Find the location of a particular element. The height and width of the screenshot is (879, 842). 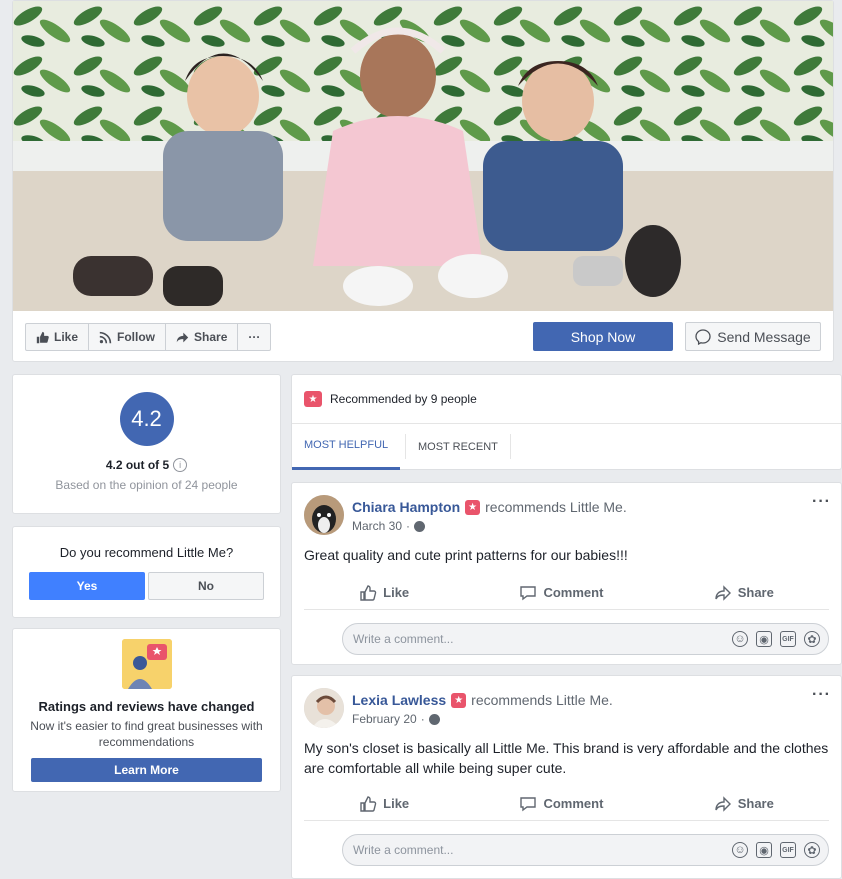

more-dots-icon: ··· is located at coordinates (254, 337).